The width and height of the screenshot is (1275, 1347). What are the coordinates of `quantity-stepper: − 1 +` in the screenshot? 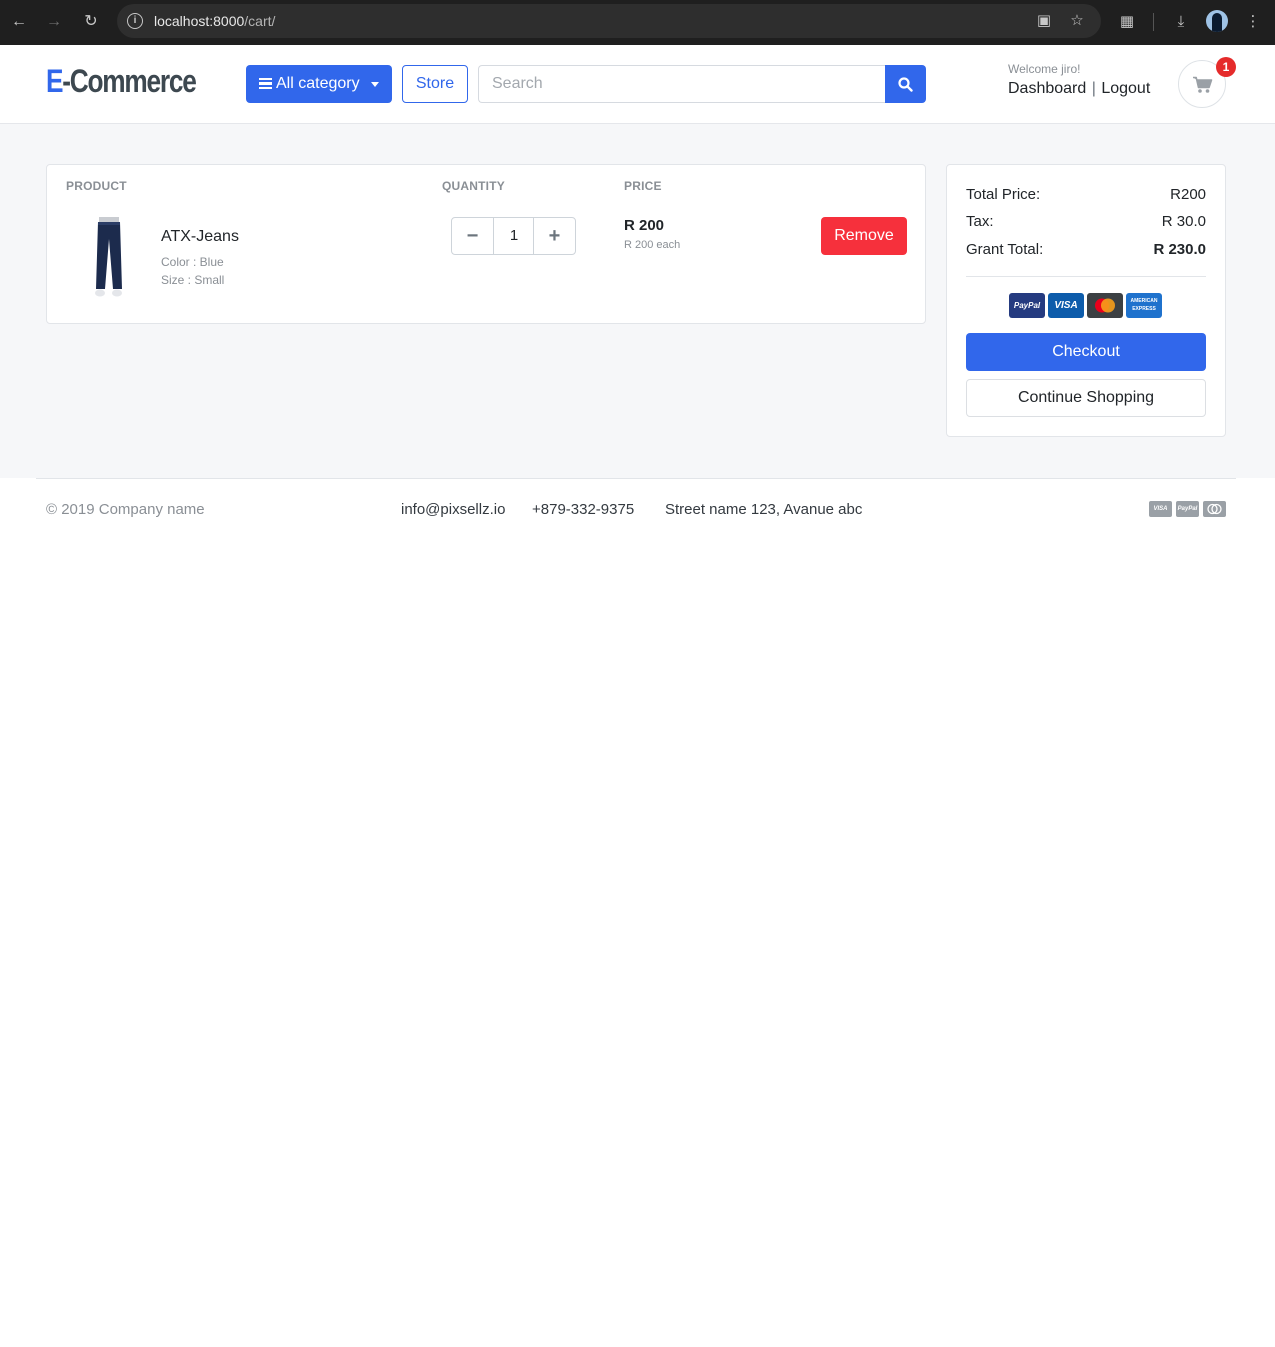 It's located at (513, 236).